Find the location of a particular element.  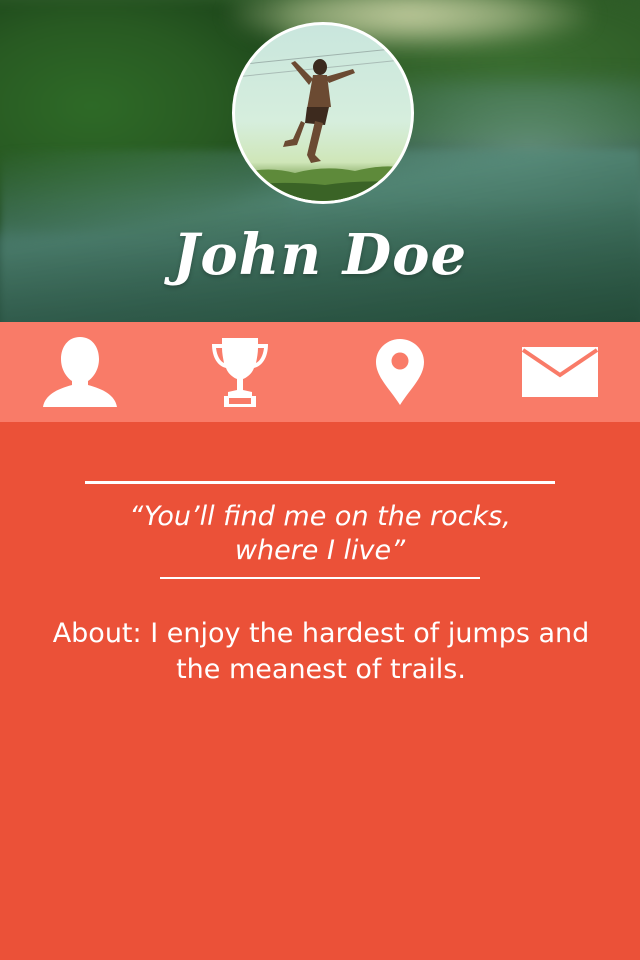

quote-line: “You’ll find me on the rocks, is located at coordinates (320, 516).